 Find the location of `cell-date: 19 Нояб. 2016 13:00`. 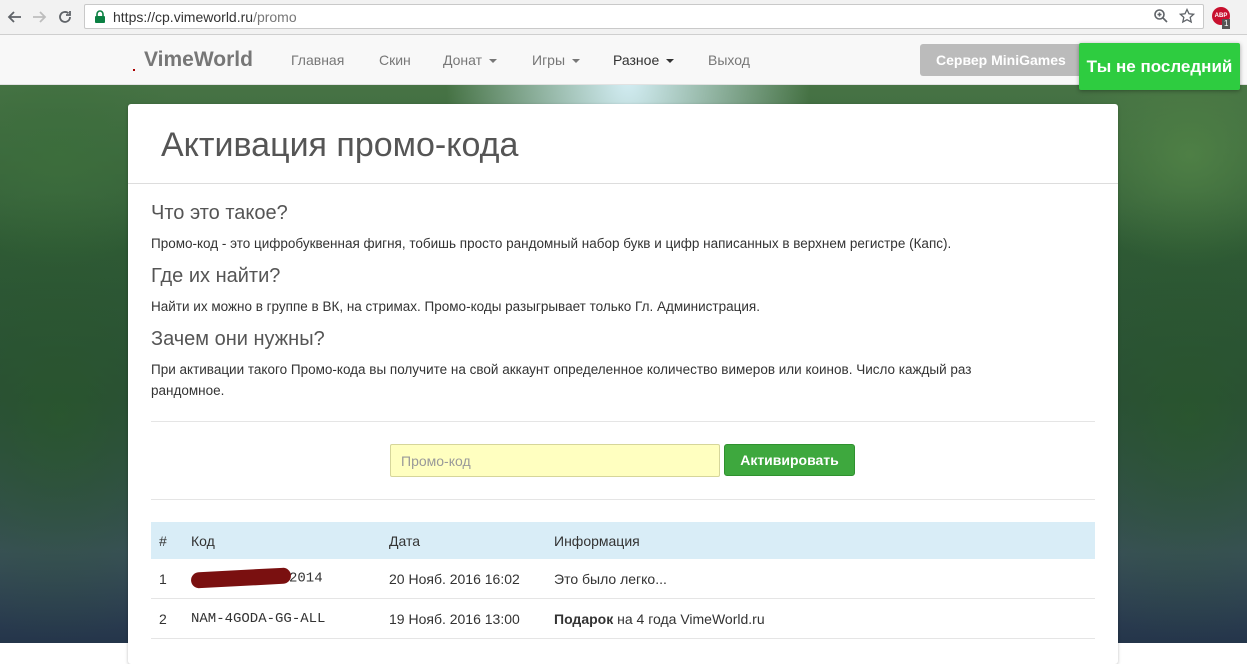

cell-date: 19 Нояб. 2016 13:00 is located at coordinates (463, 618).